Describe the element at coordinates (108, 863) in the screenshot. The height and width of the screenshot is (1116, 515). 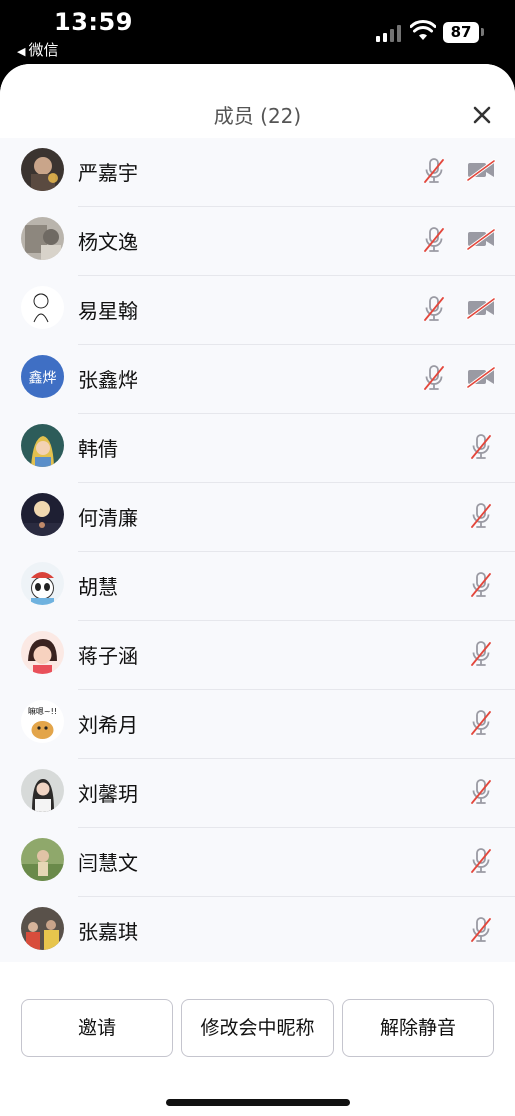
I see `member-name: 闫慧文` at that location.